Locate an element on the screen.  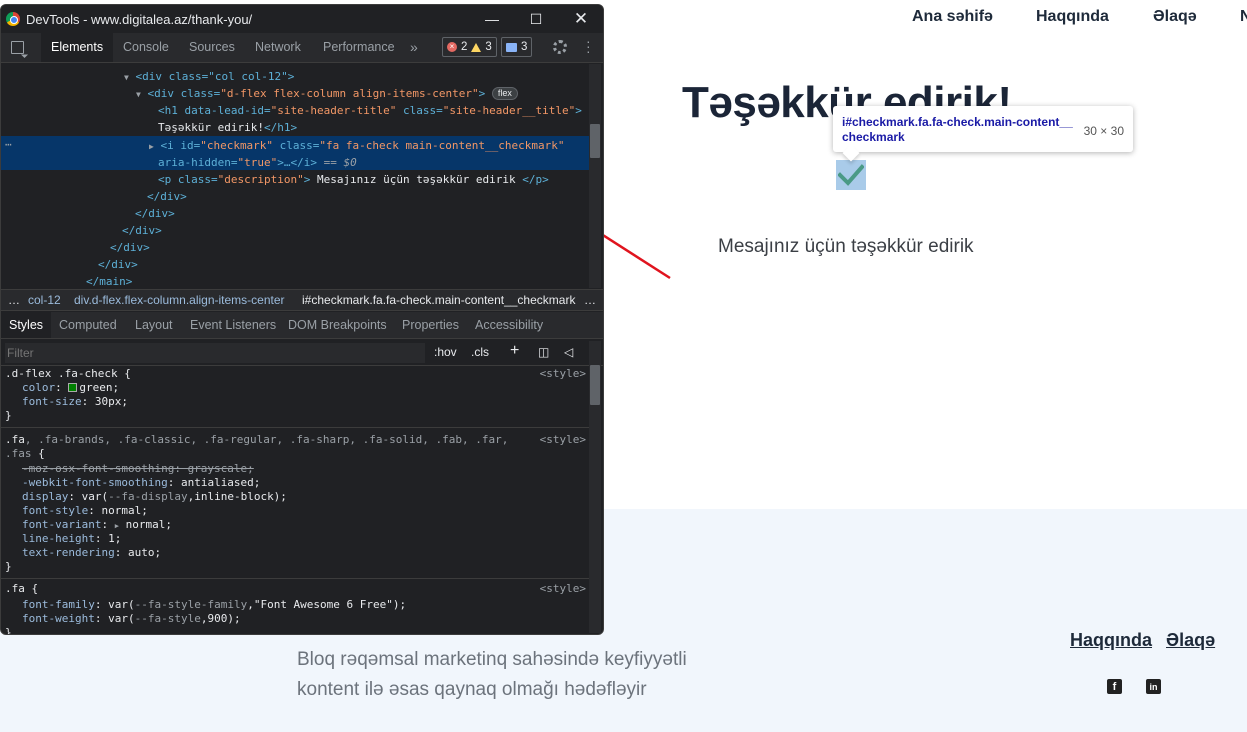
dom-node-h1-text: Təşəkkür edirik!</h1> is located at coordinates (227, 127).